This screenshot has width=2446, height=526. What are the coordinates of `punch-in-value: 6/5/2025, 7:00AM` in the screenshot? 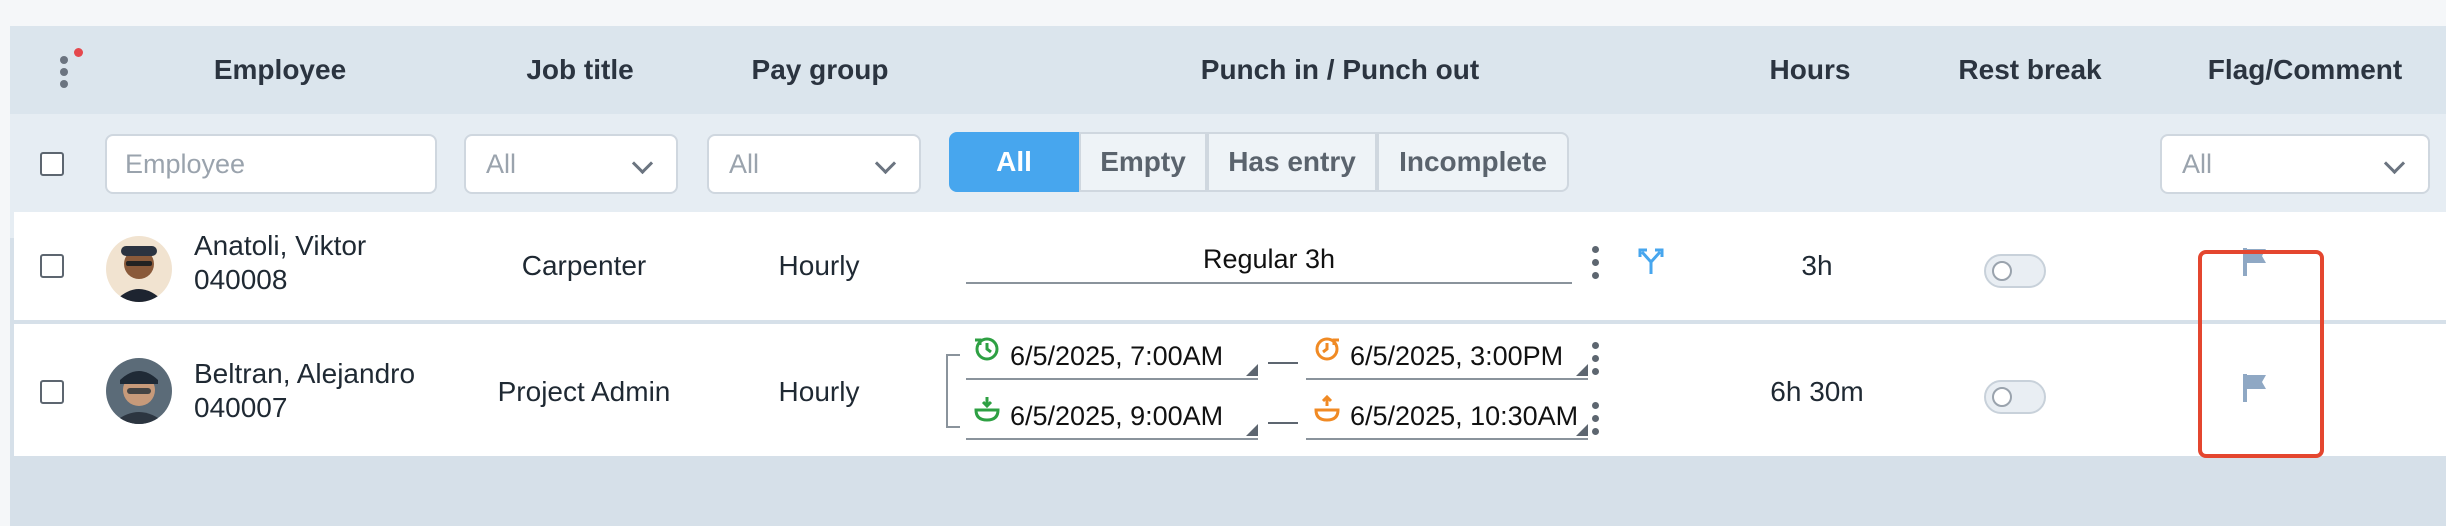 It's located at (1117, 356).